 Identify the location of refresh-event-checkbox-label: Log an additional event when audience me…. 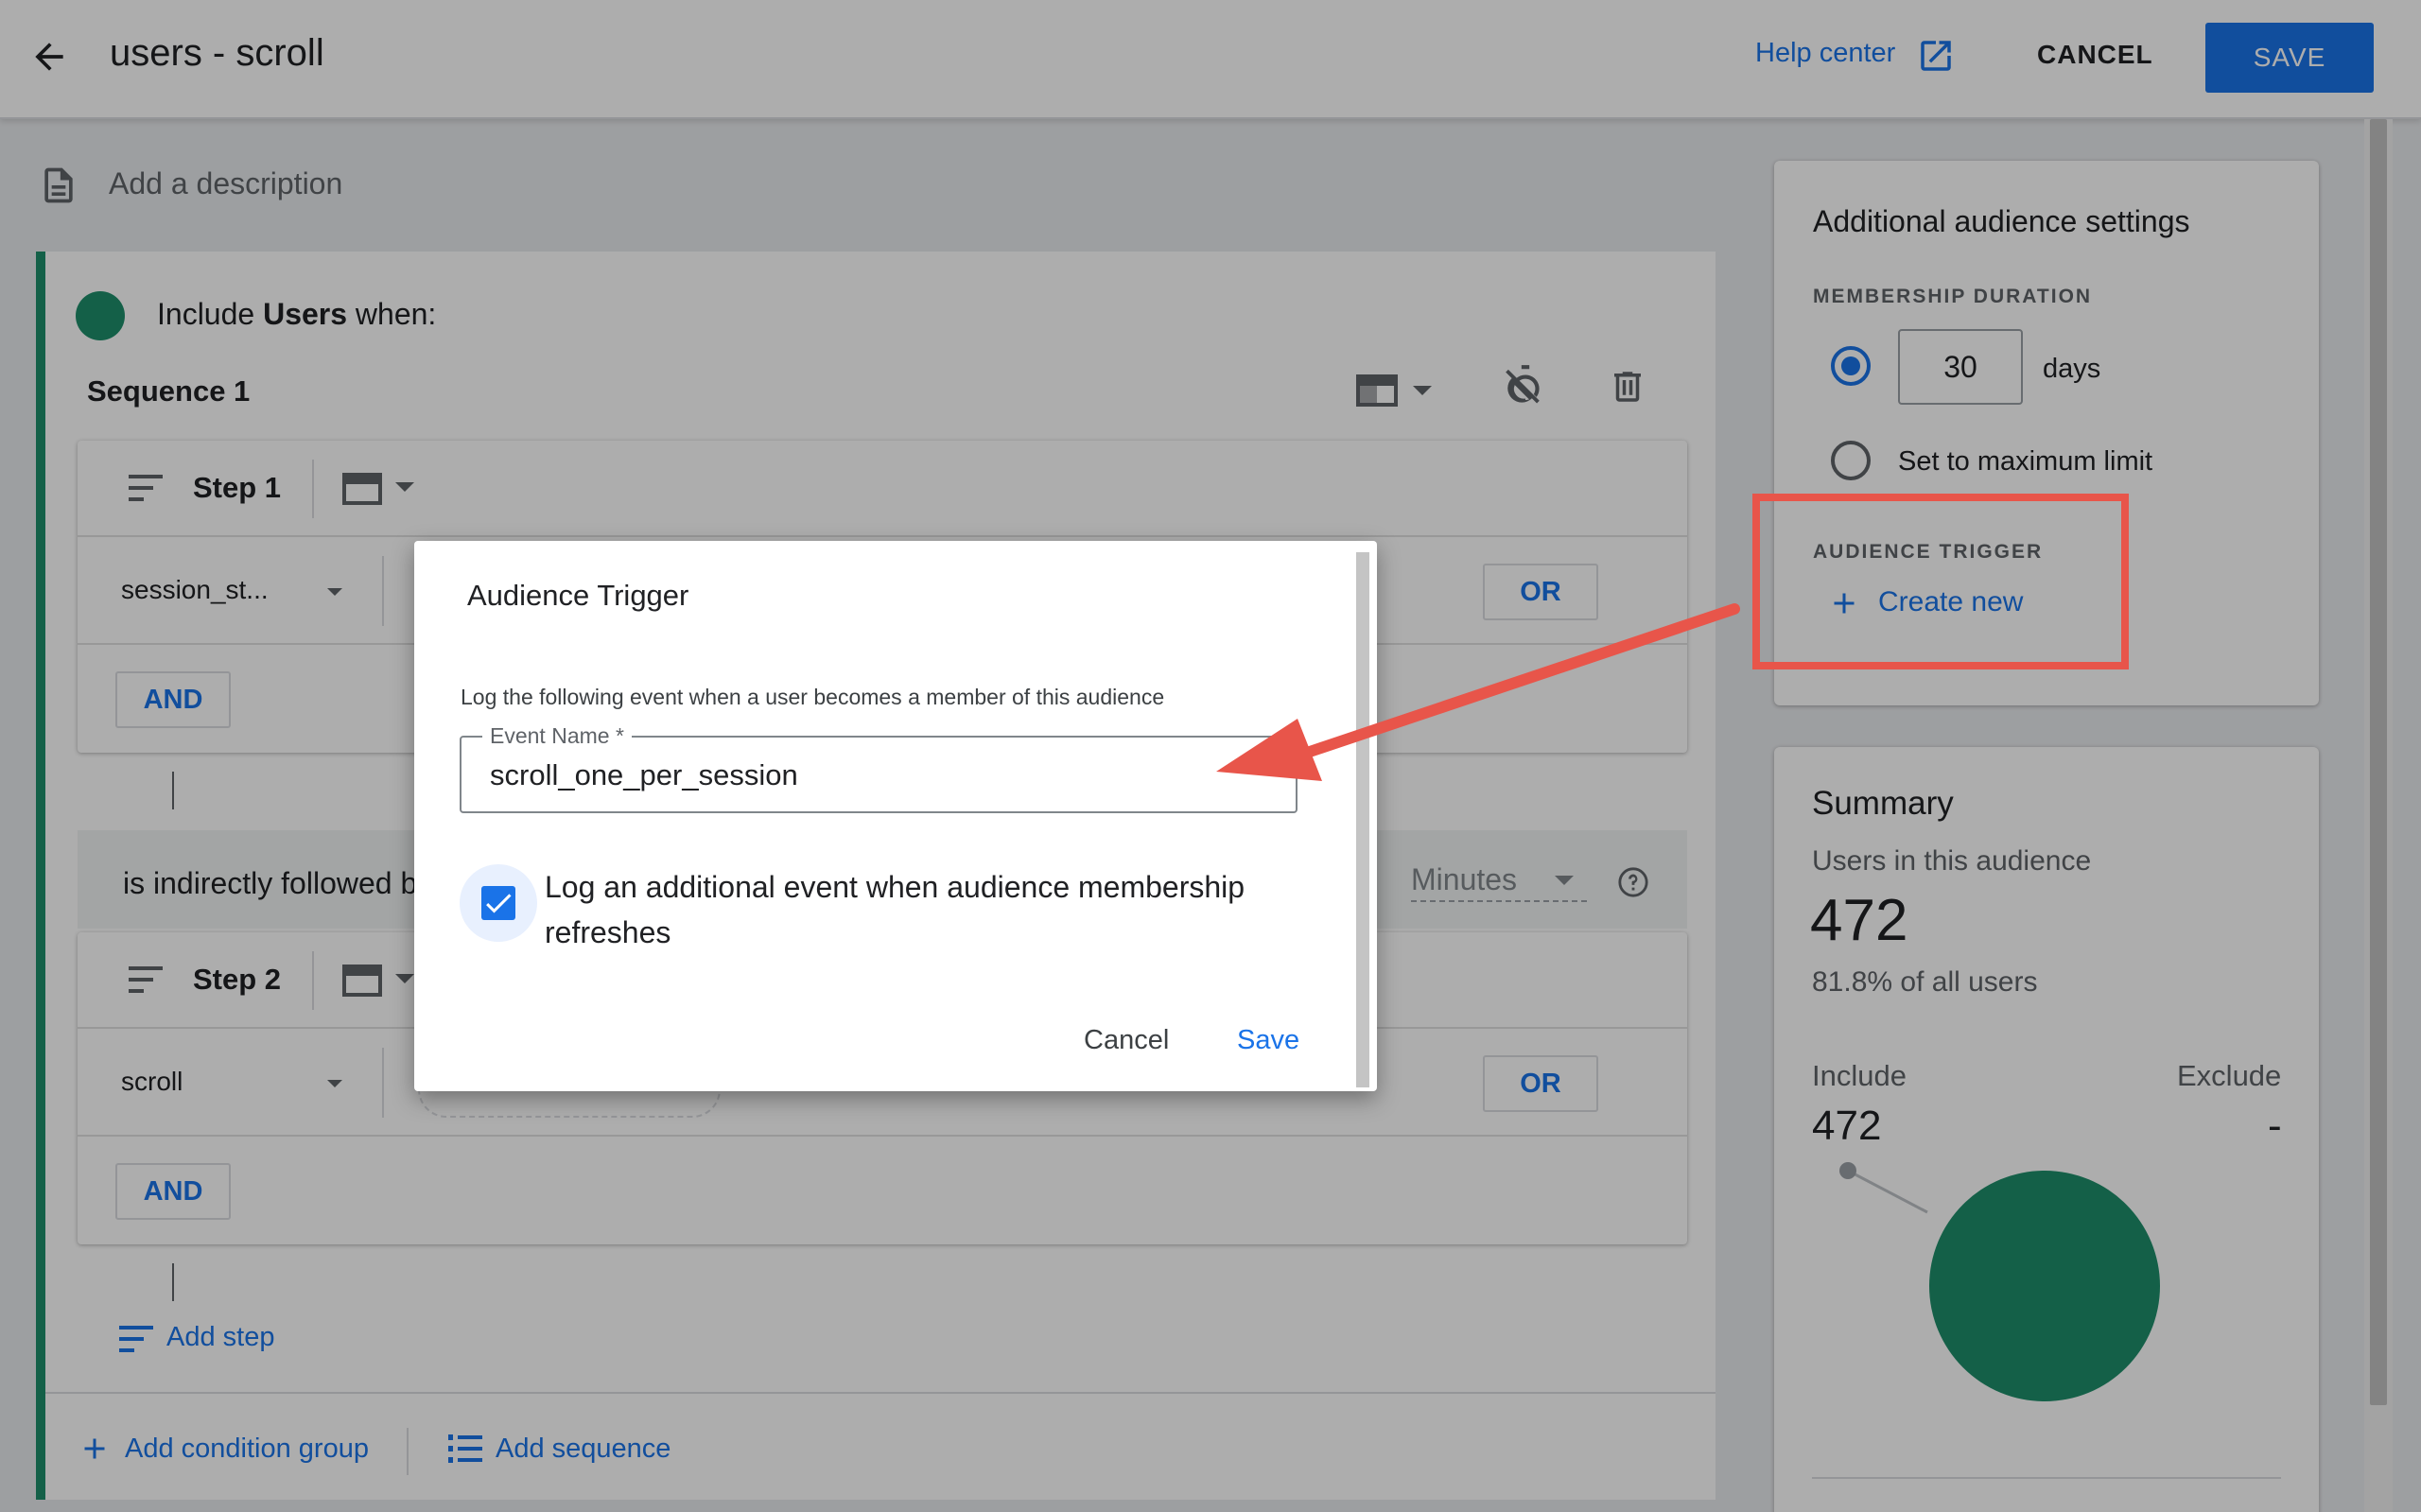
(895, 910).